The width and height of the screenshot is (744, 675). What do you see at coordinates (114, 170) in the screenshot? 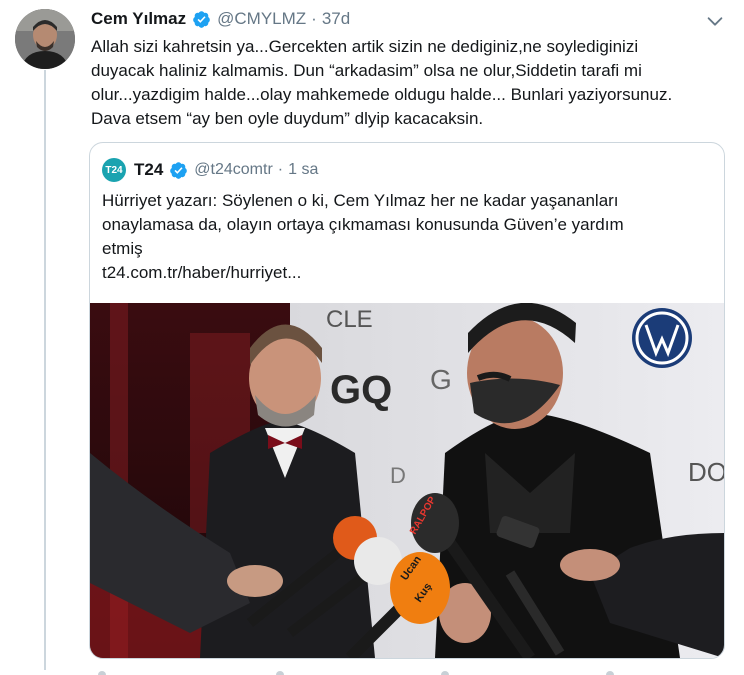
I see `t24-logo: T24` at bounding box center [114, 170].